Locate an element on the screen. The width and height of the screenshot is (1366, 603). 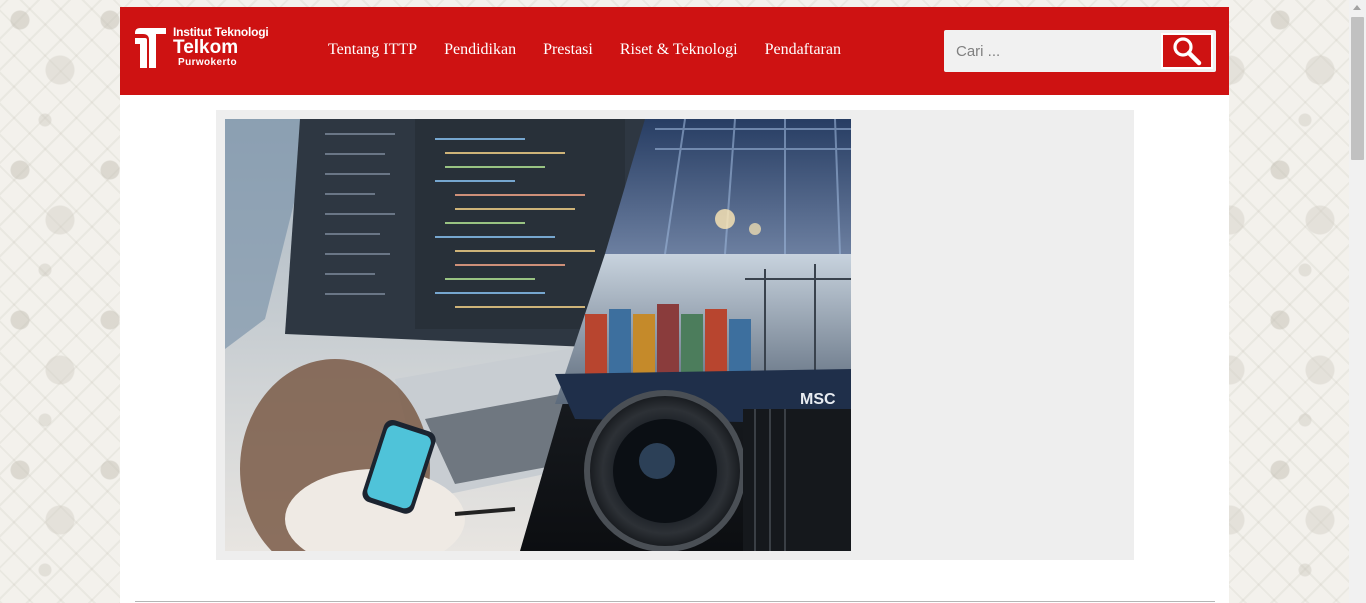
search-input is located at coordinates (1049, 51).